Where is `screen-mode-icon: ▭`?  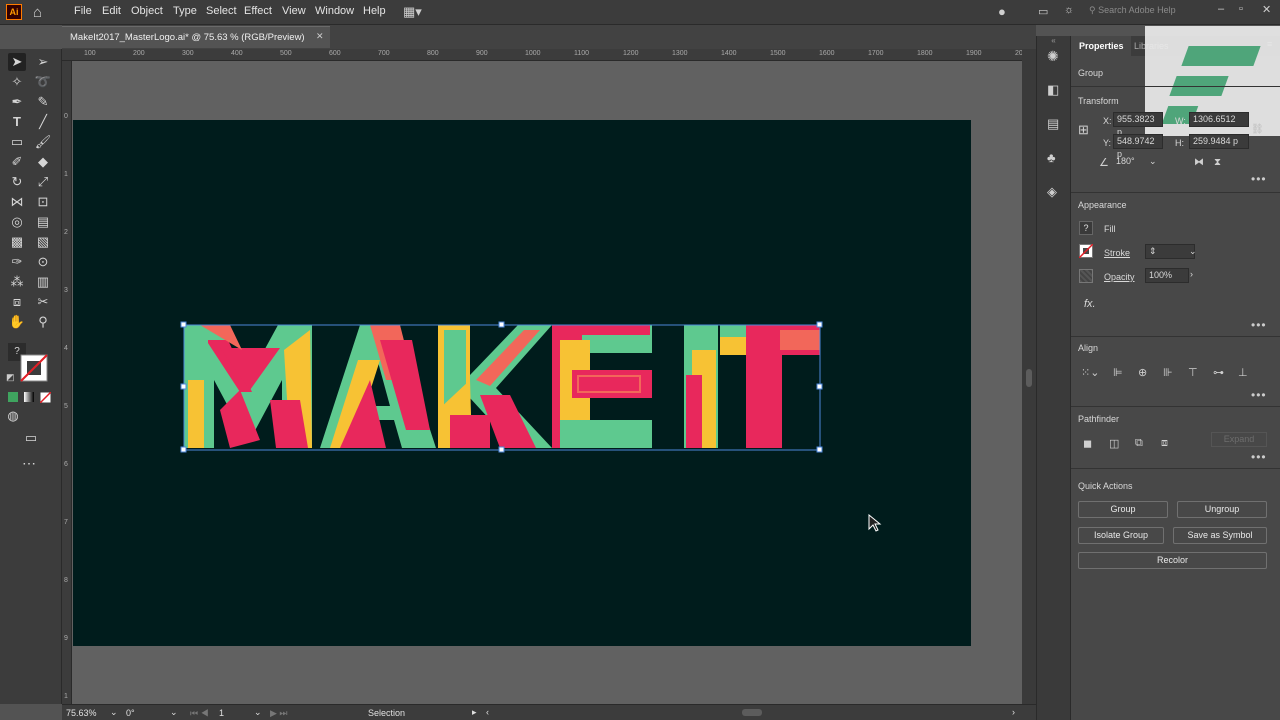
screen-mode-icon: ▭ is located at coordinates (31, 438).